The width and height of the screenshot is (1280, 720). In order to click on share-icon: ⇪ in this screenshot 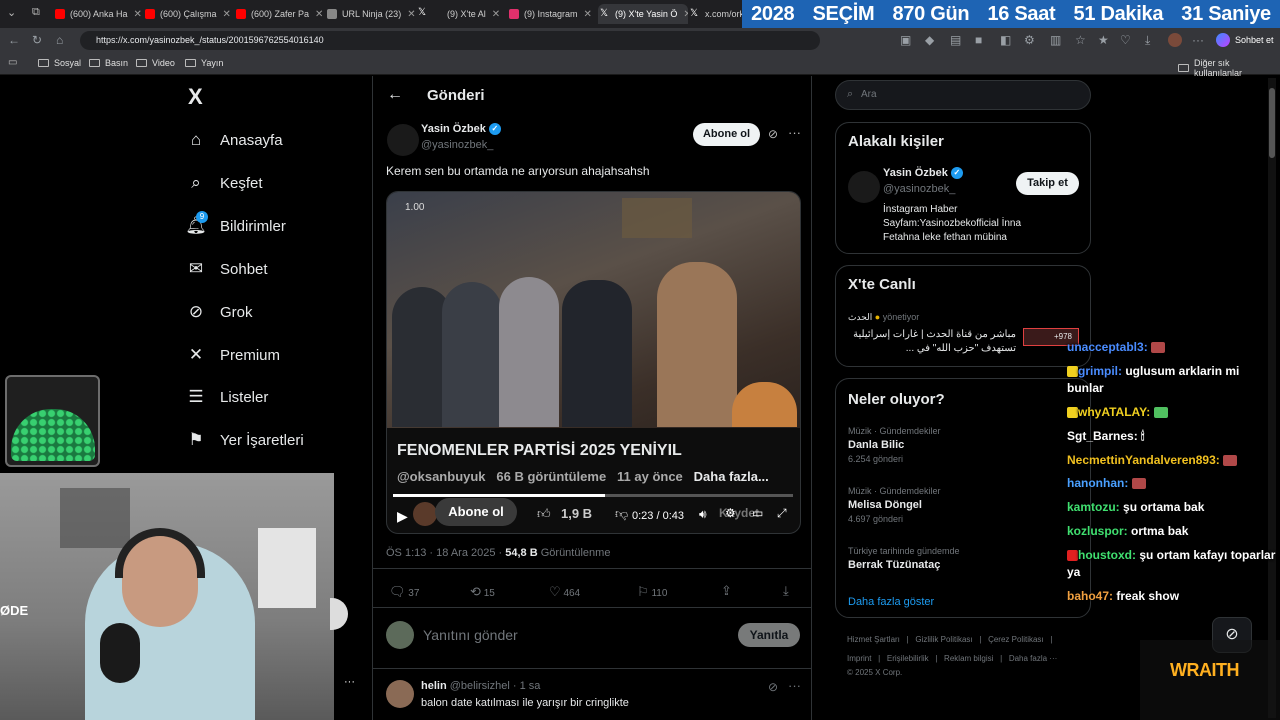, I will do `click(726, 591)`.